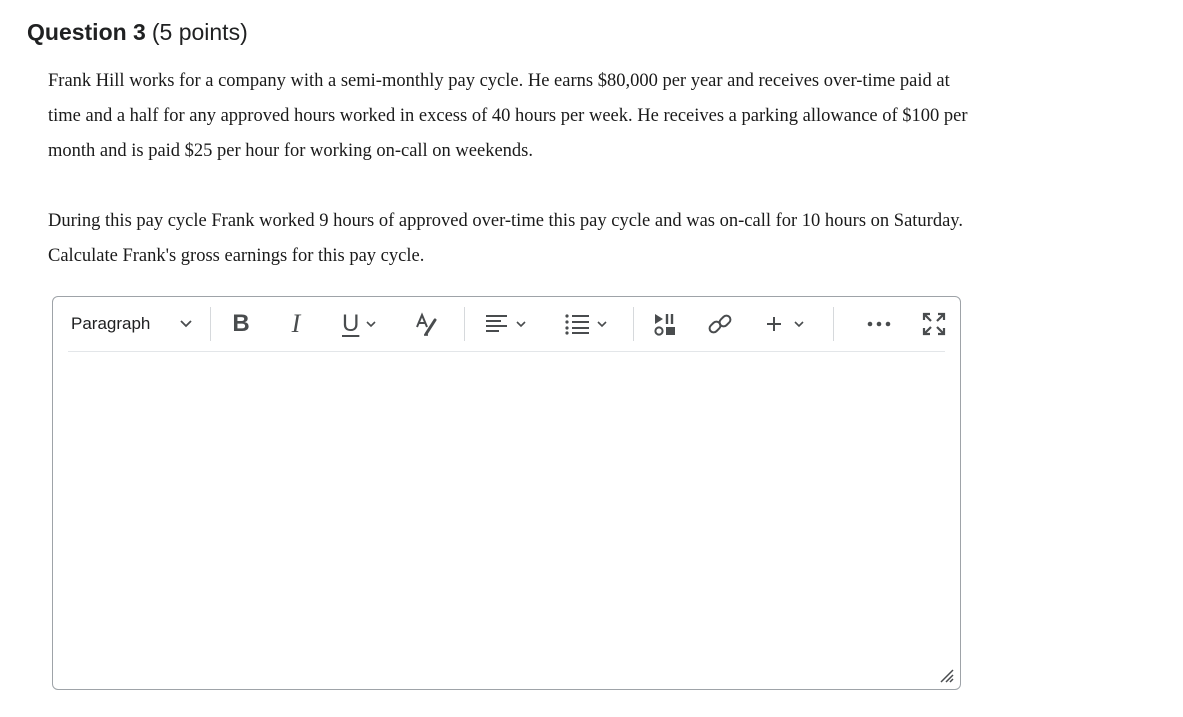 Image resolution: width=1183 pixels, height=717 pixels. I want to click on insert-media-button, so click(665, 324).